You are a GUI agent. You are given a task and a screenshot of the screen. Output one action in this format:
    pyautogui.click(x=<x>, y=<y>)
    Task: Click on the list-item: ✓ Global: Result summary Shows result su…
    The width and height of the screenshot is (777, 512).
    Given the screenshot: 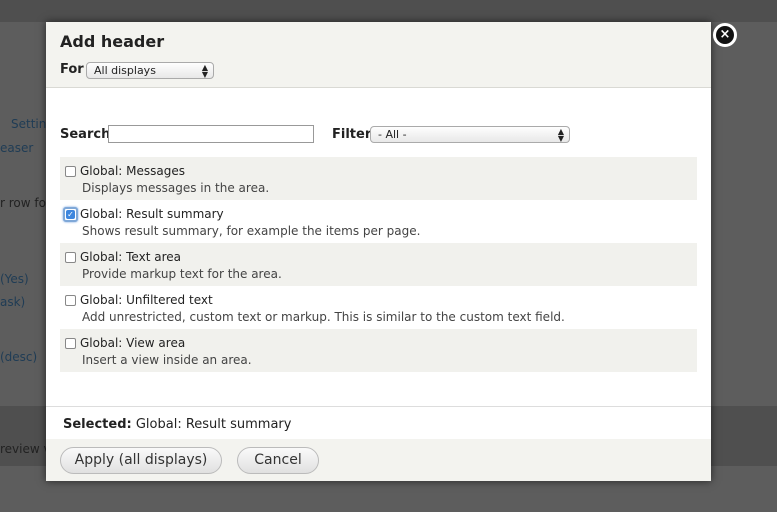 What is the action you would take?
    pyautogui.click(x=378, y=221)
    